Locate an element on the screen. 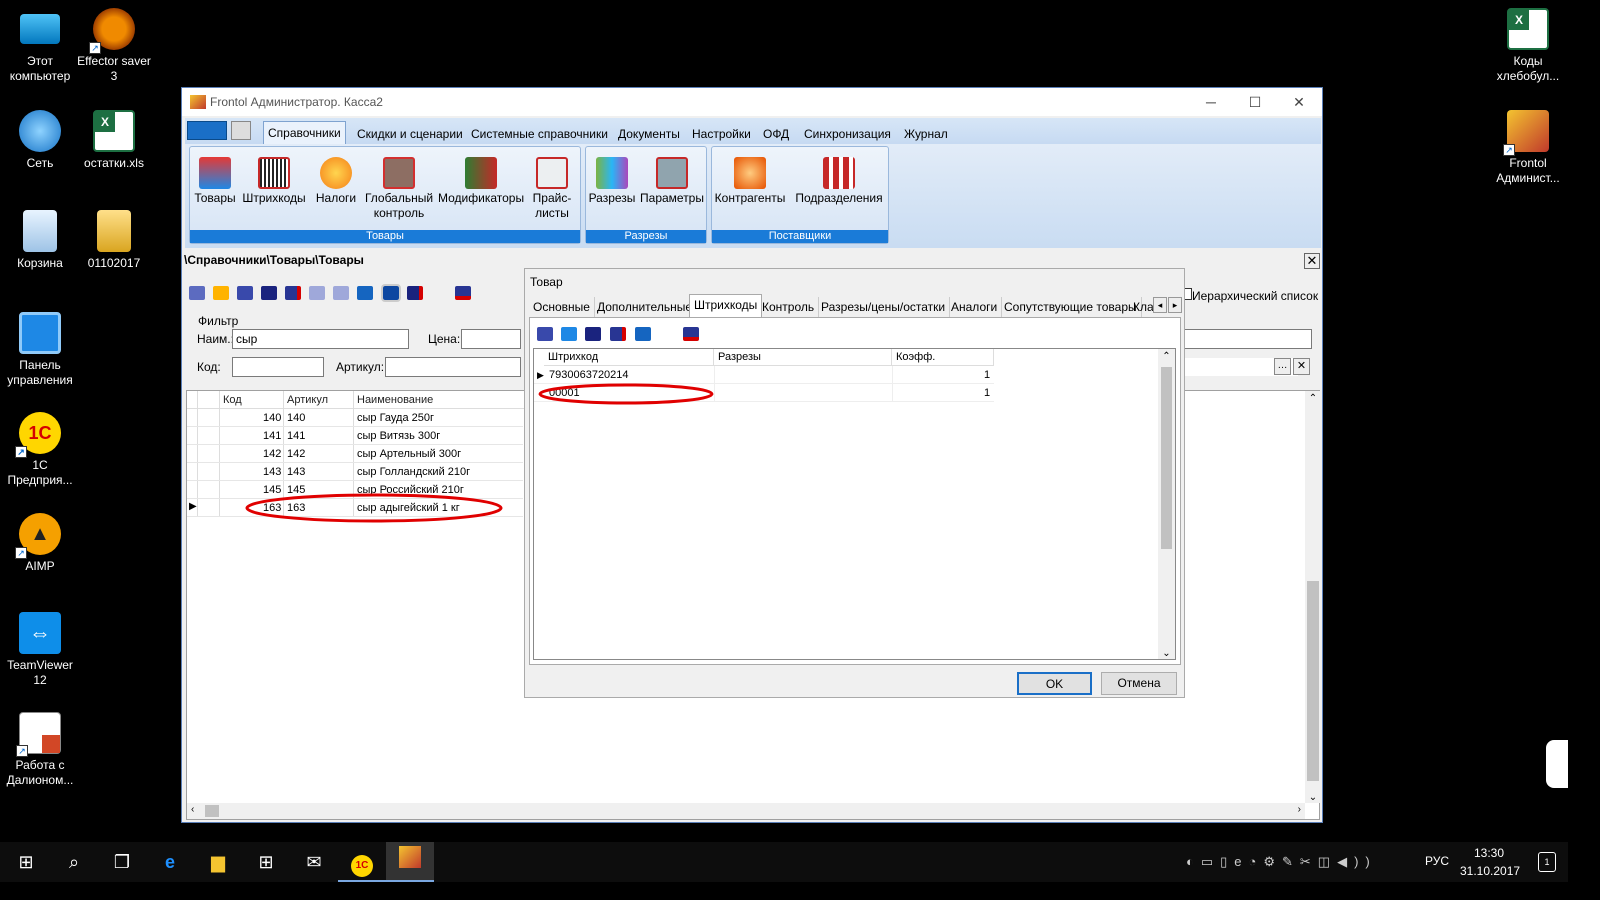 This screenshot has width=1600, height=900. 1c-taskbar-icon: 1С is located at coordinates (362, 862).